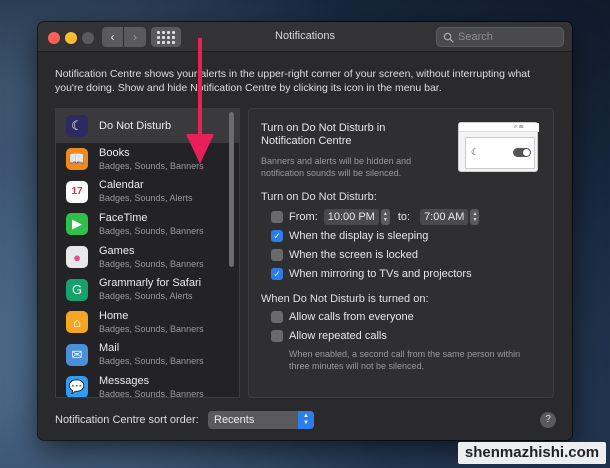 This screenshot has width=610, height=468. What do you see at coordinates (444, 217) in the screenshot?
I see `to-time-field: 7:00 AM` at bounding box center [444, 217].